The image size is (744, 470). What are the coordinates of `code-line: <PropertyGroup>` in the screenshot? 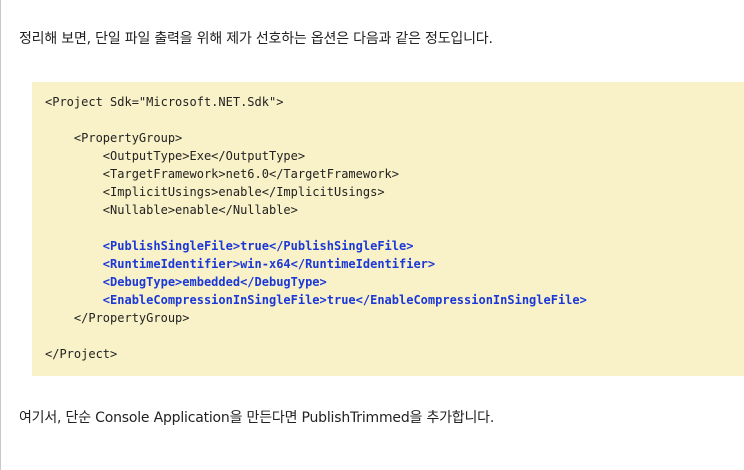 It's located at (114, 138).